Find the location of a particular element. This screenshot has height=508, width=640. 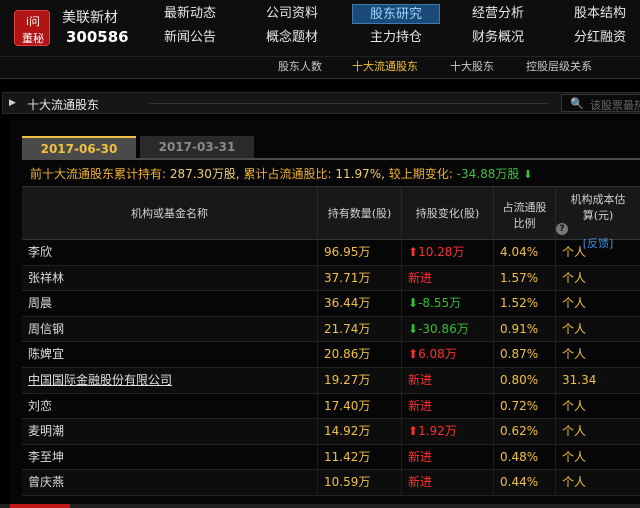

nav-capital-structure: 股本结构 is located at coordinates (598, 14).